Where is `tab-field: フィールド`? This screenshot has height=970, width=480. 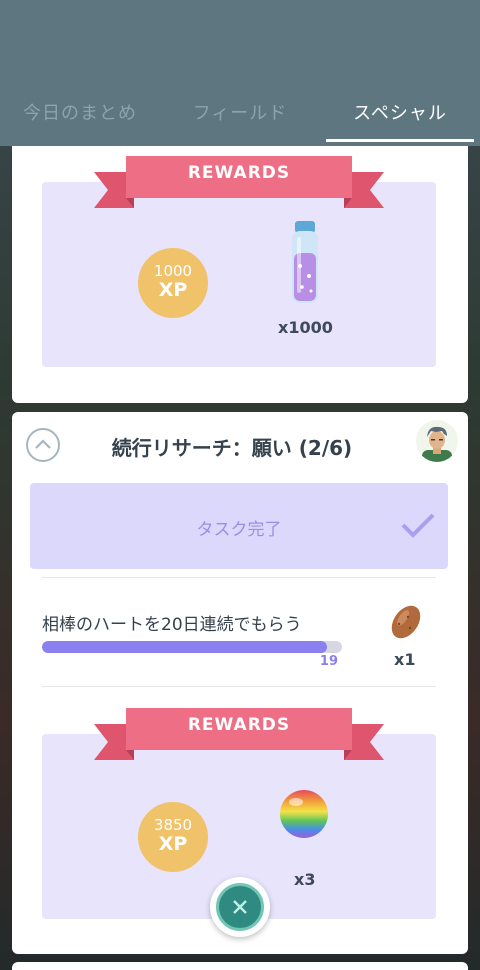
tab-field: フィールド is located at coordinates (240, 119).